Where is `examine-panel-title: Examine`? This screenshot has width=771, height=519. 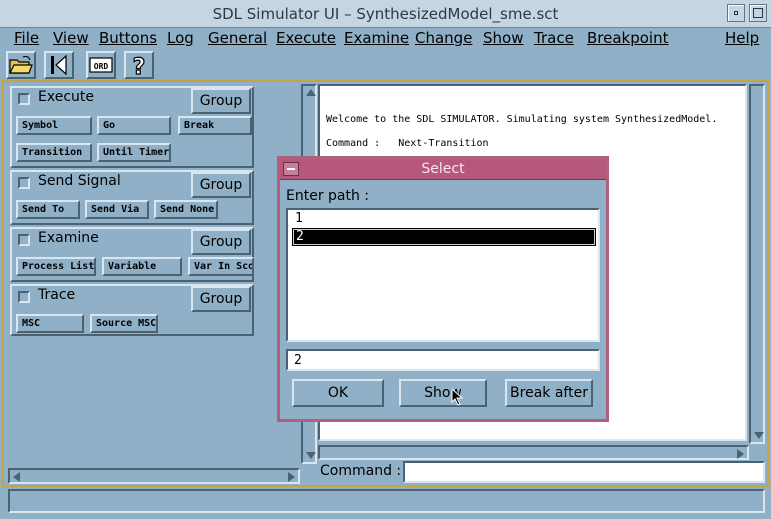 examine-panel-title: Examine is located at coordinates (68, 238).